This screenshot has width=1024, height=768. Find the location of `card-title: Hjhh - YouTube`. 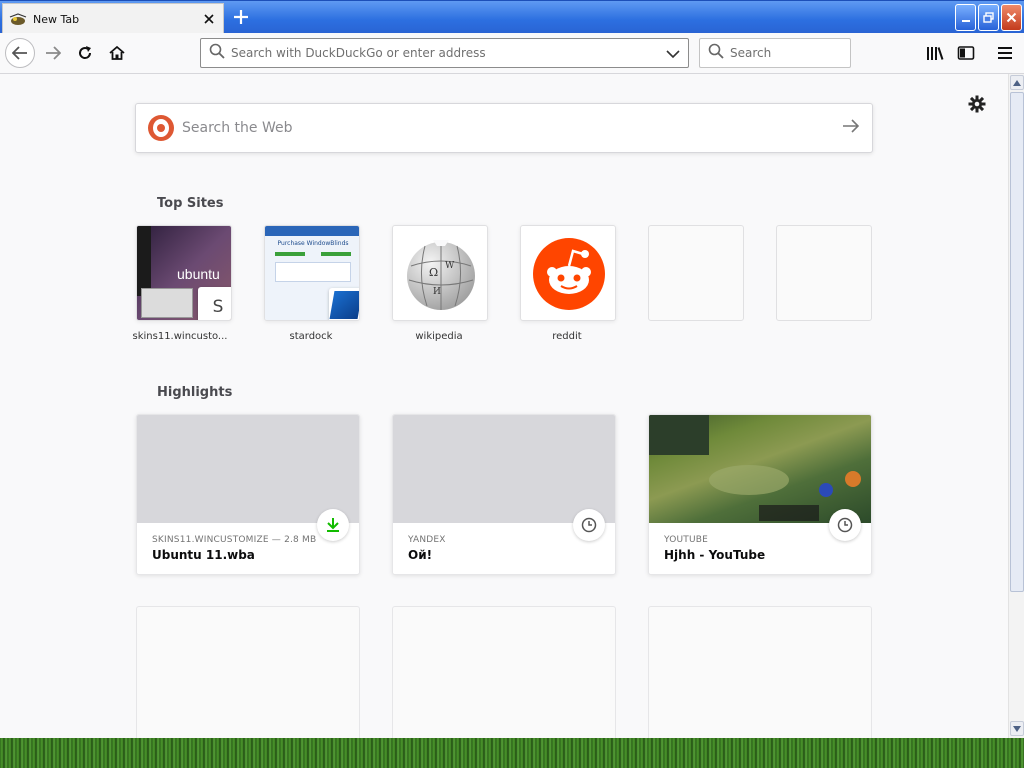

card-title: Hjhh - YouTube is located at coordinates (715, 555).